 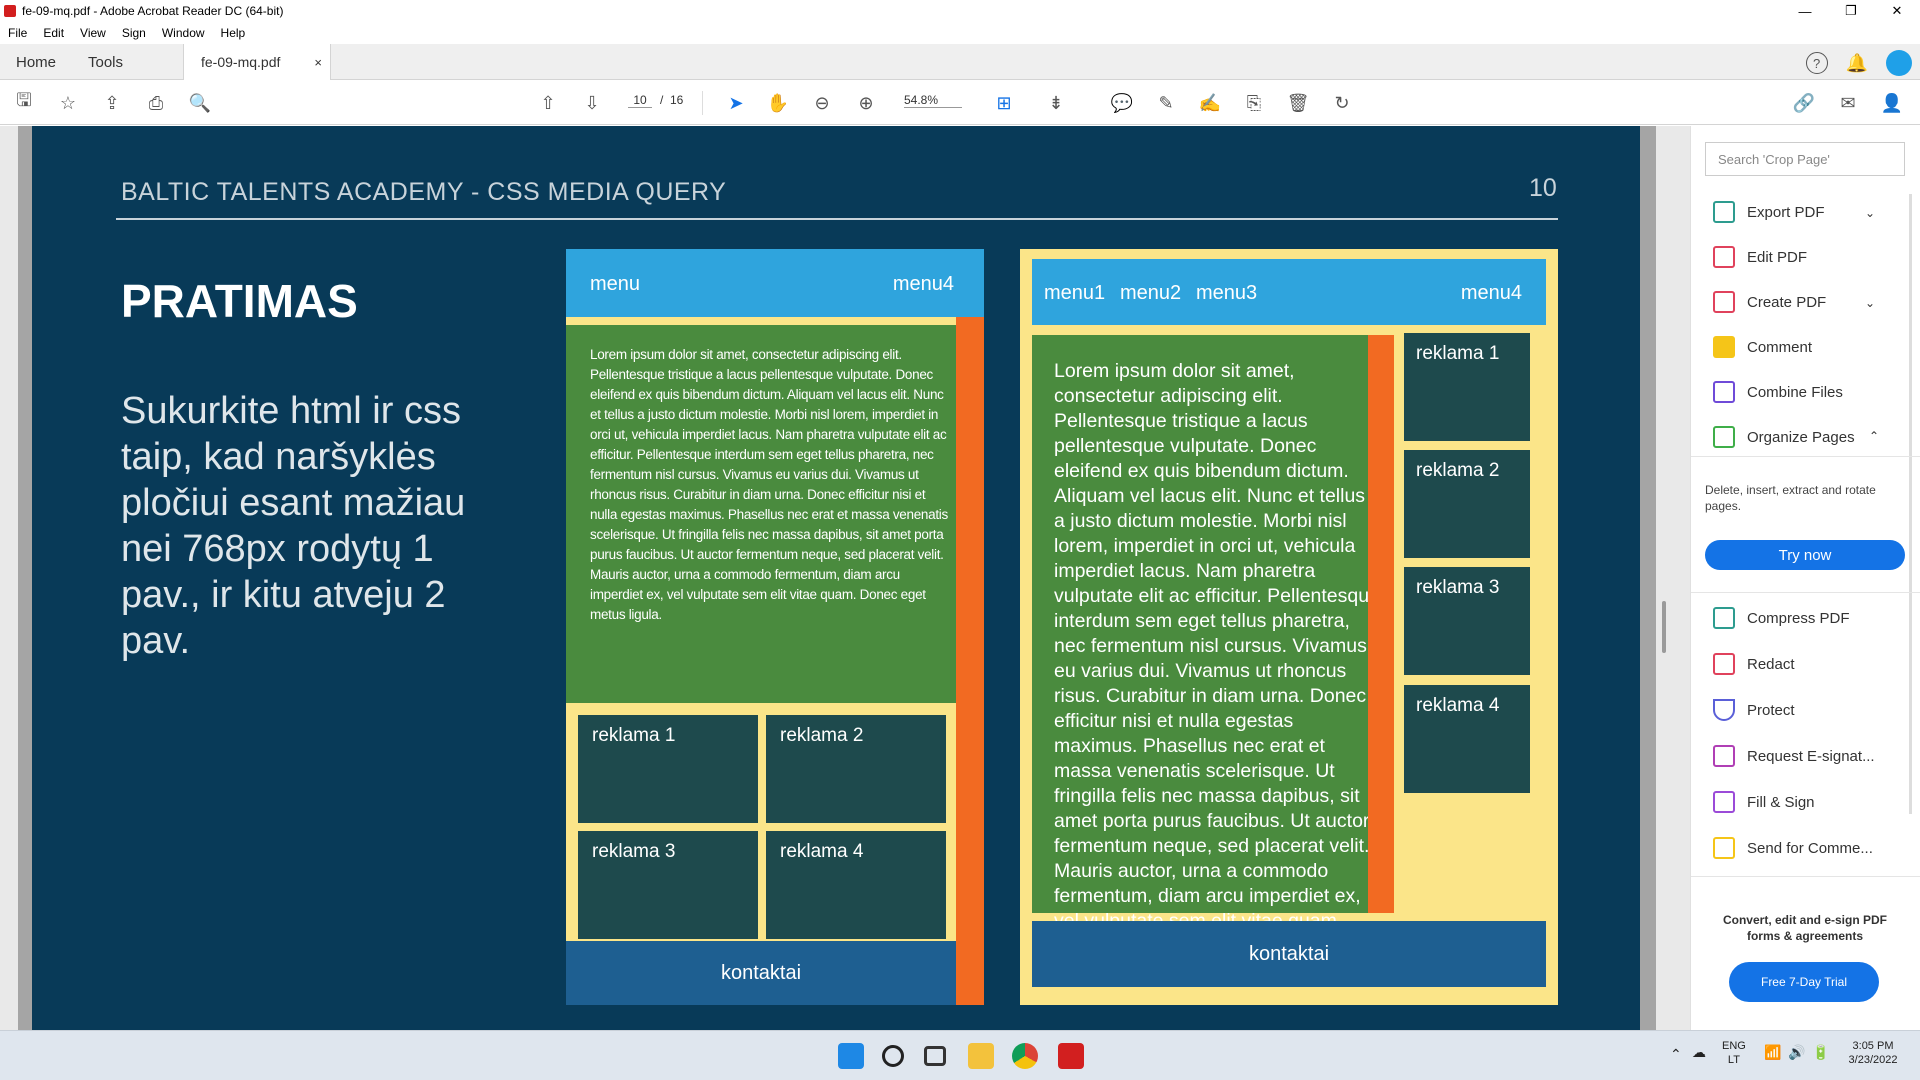 What do you see at coordinates (183, 33) in the screenshot?
I see `menu-window: Window` at bounding box center [183, 33].